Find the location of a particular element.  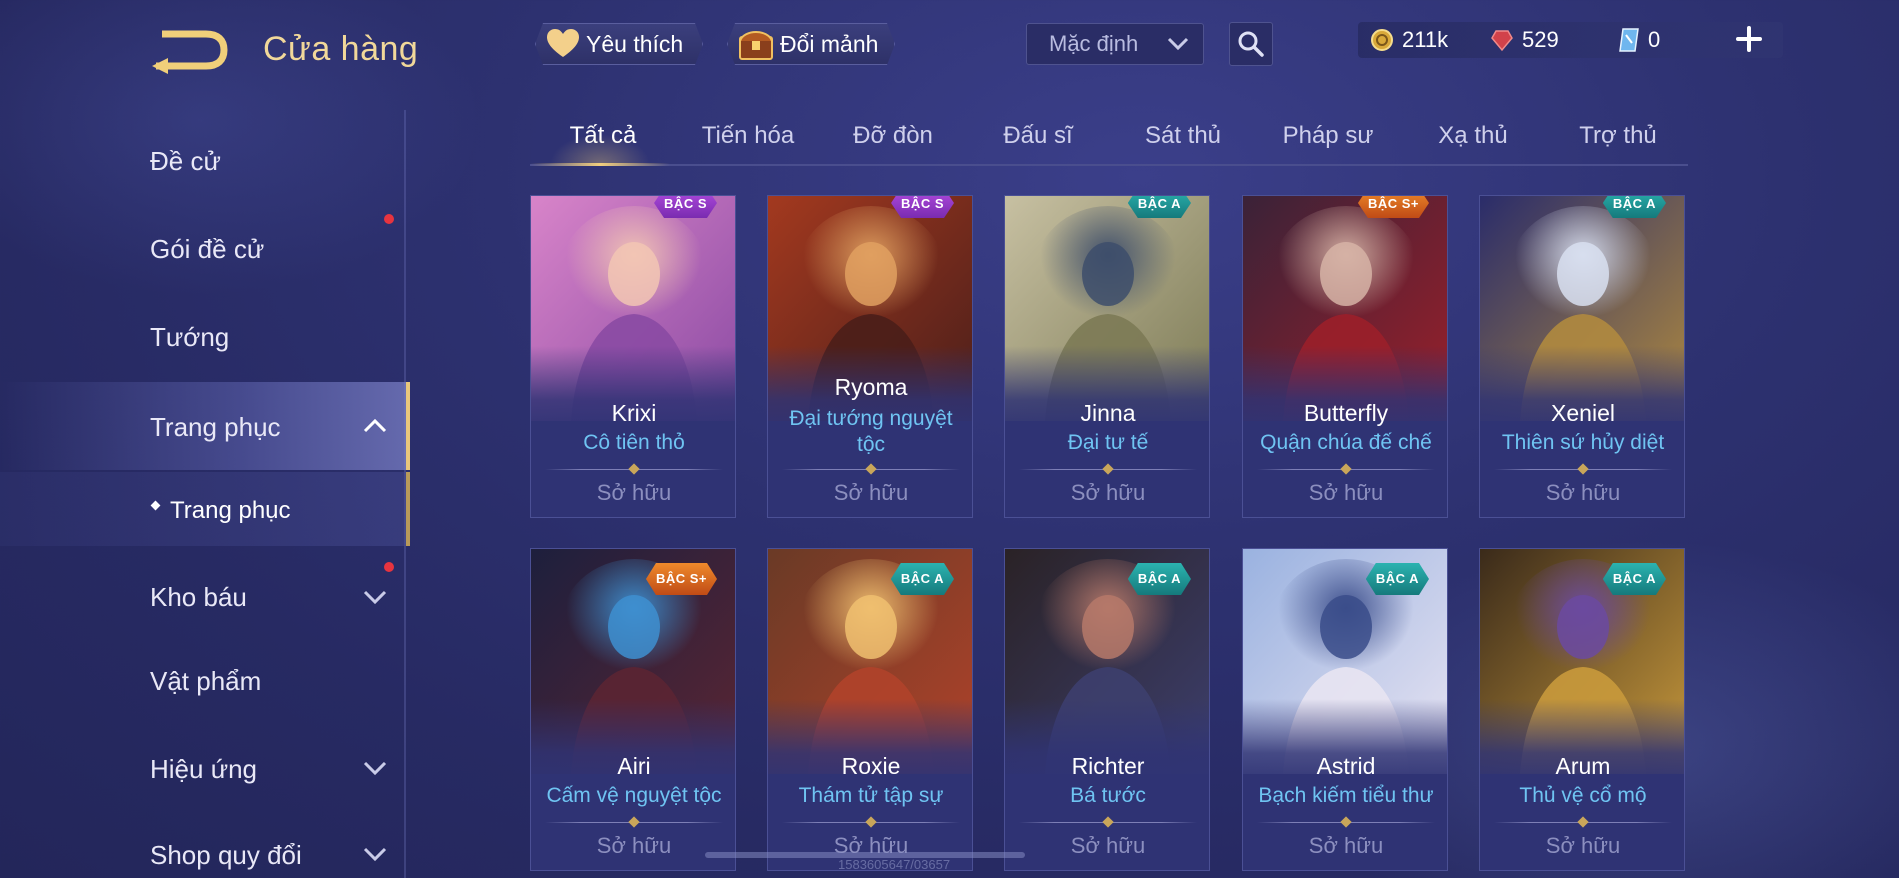

sidebar-item-items: Vật phẩm is located at coordinates (205, 680).